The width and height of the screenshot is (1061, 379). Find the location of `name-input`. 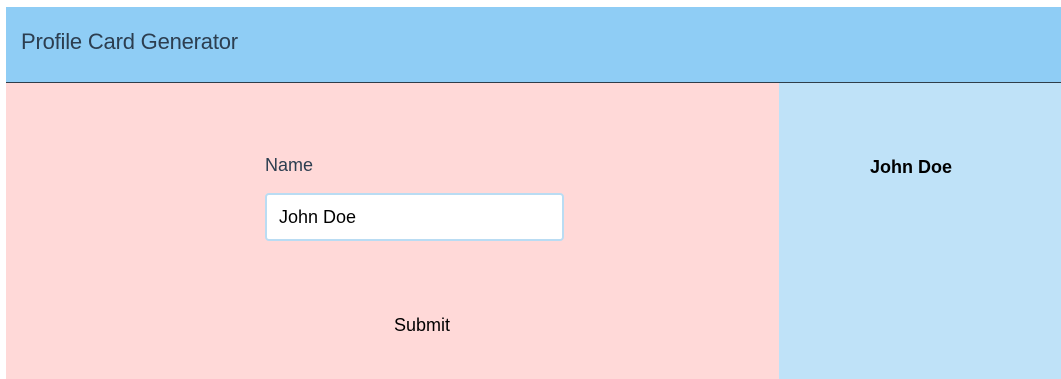

name-input is located at coordinates (414, 217).